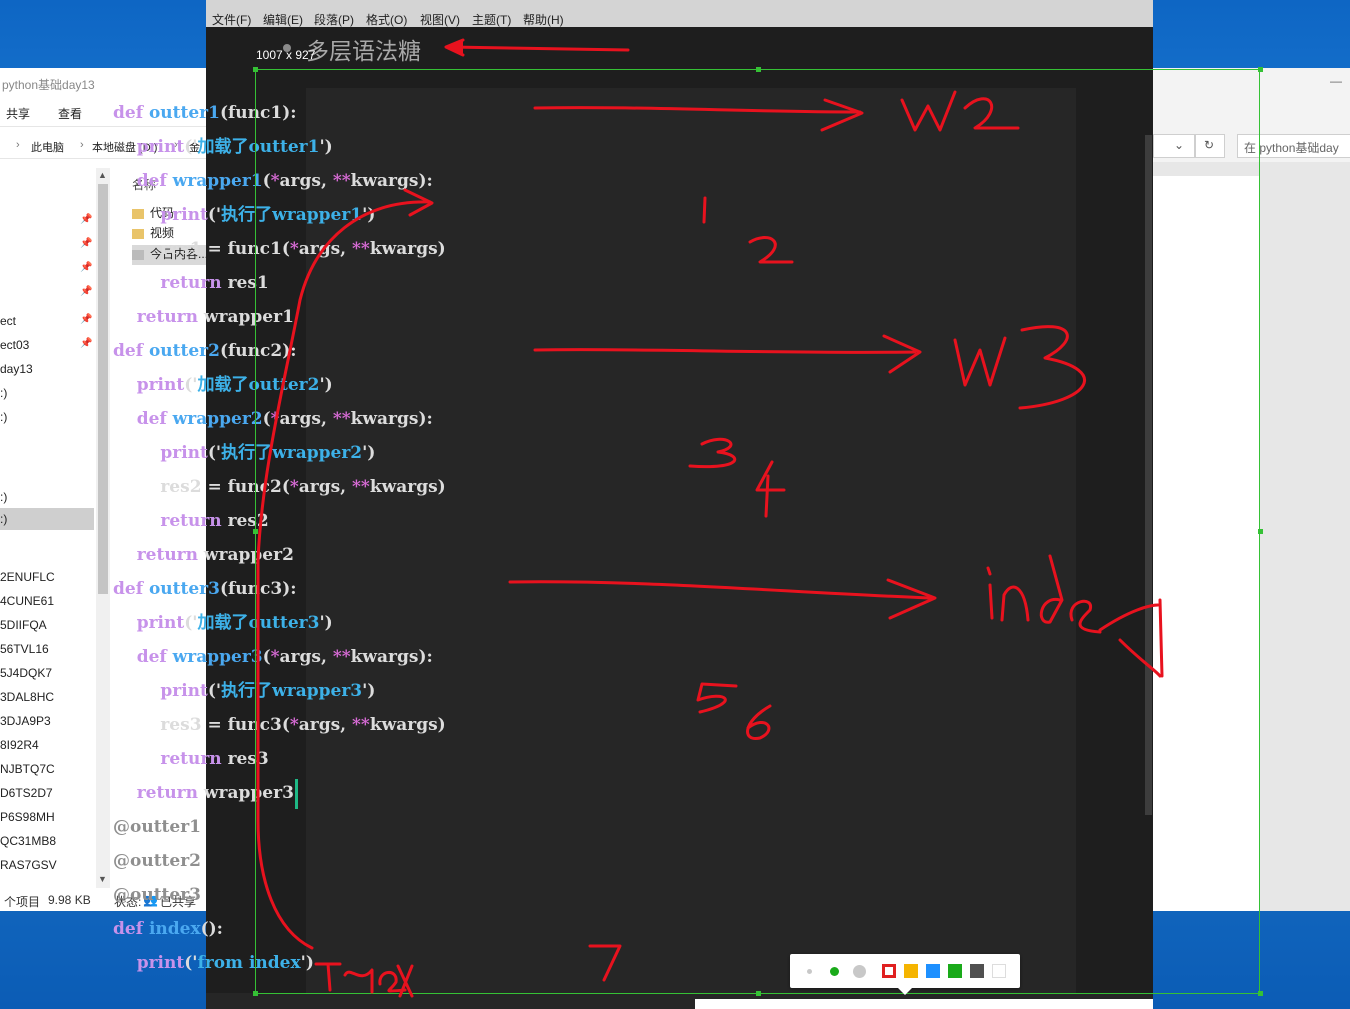 Image resolution: width=1350 pixels, height=1009 pixels. What do you see at coordinates (809, 971) in the screenshot?
I see `pen-size-small` at bounding box center [809, 971].